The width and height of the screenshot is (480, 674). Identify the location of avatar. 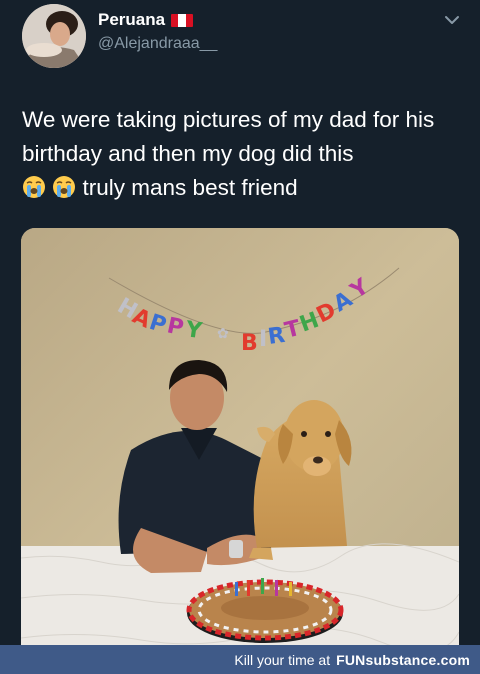
(54, 36).